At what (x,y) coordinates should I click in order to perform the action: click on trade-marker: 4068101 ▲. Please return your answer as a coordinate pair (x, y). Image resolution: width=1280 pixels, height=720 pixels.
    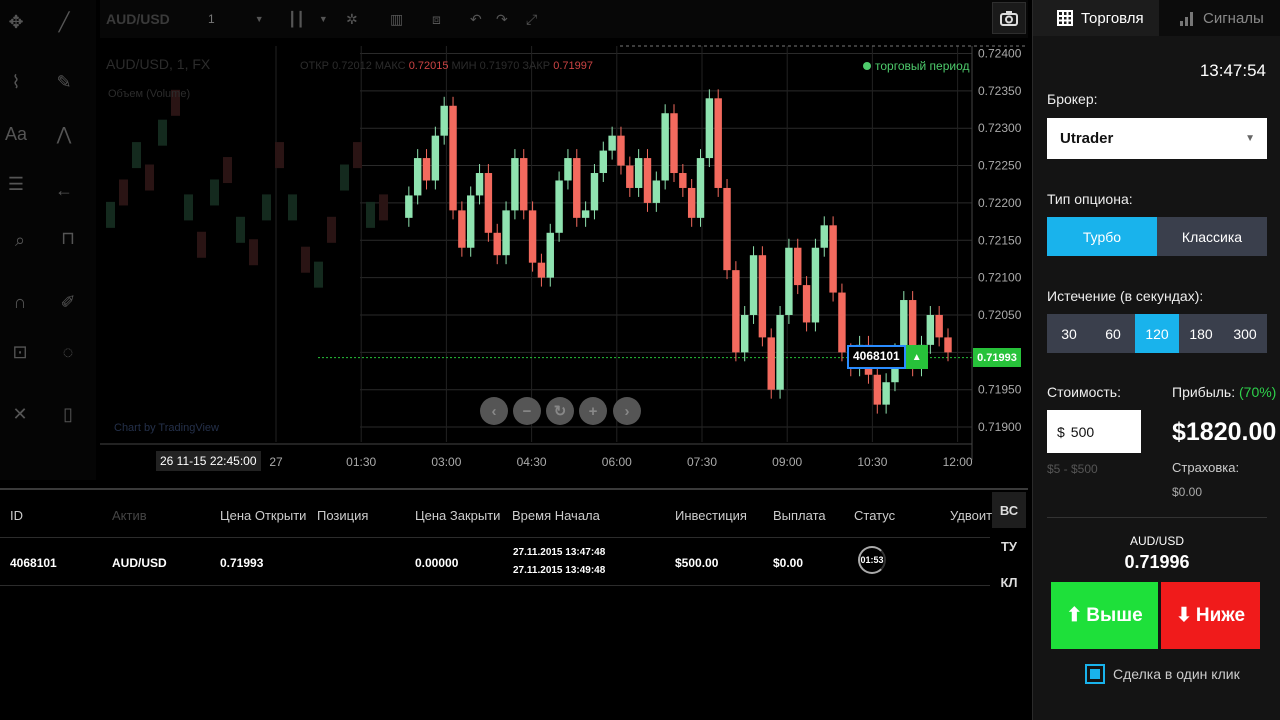
    Looking at the image, I should click on (887, 357).